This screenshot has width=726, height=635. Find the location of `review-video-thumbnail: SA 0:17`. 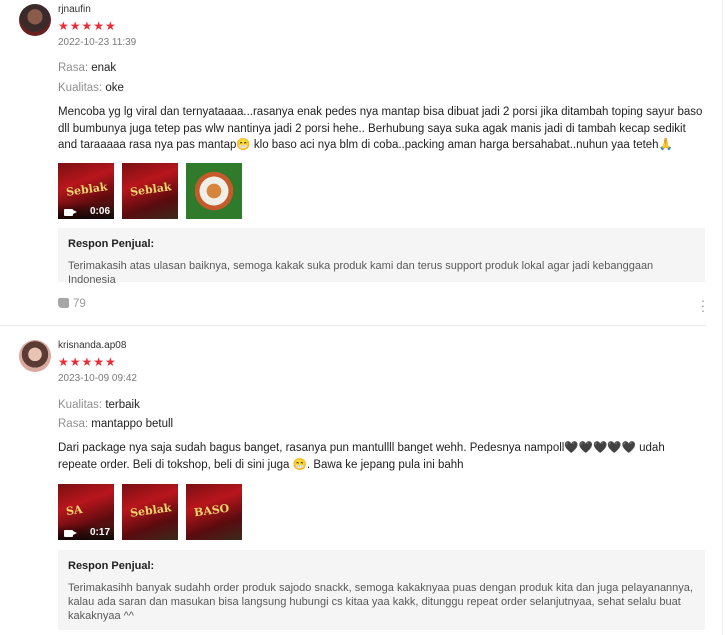

review-video-thumbnail: SA 0:17 is located at coordinates (86, 512).